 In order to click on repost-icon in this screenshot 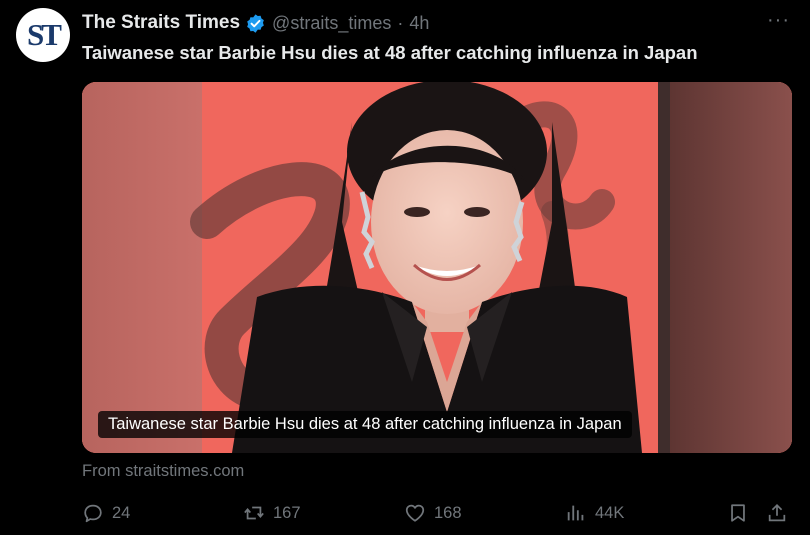, I will do `click(254, 513)`.